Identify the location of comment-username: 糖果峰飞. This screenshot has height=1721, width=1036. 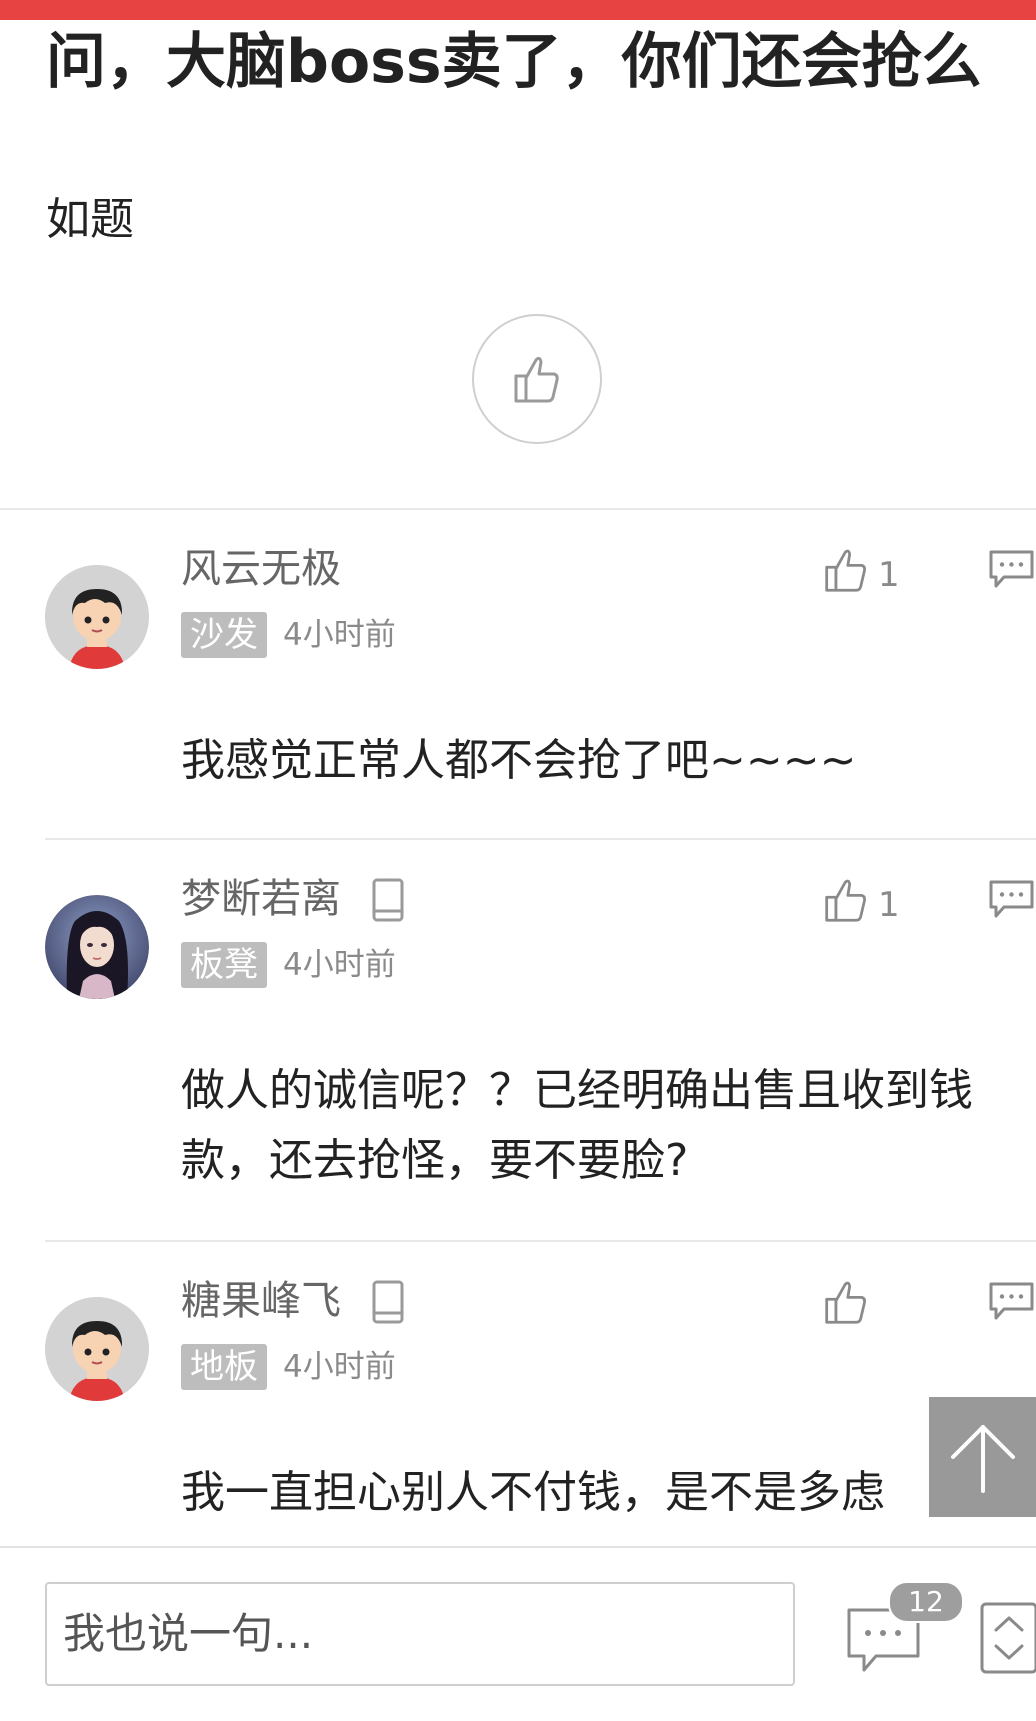
(261, 1301).